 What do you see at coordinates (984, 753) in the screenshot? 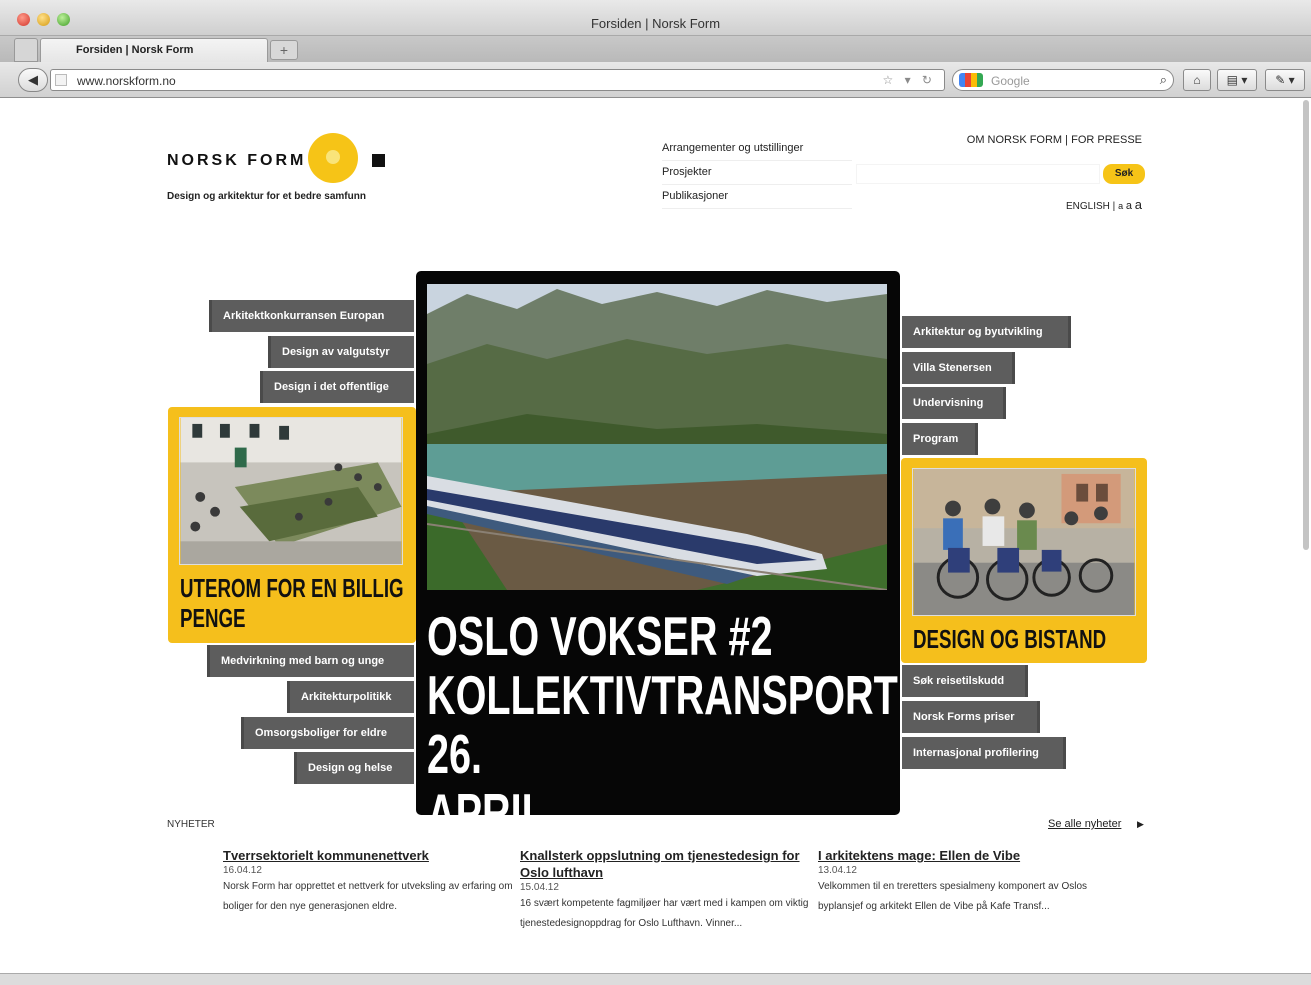
I see `tag-internasjonal-profilering: Internasjonal profilering` at bounding box center [984, 753].